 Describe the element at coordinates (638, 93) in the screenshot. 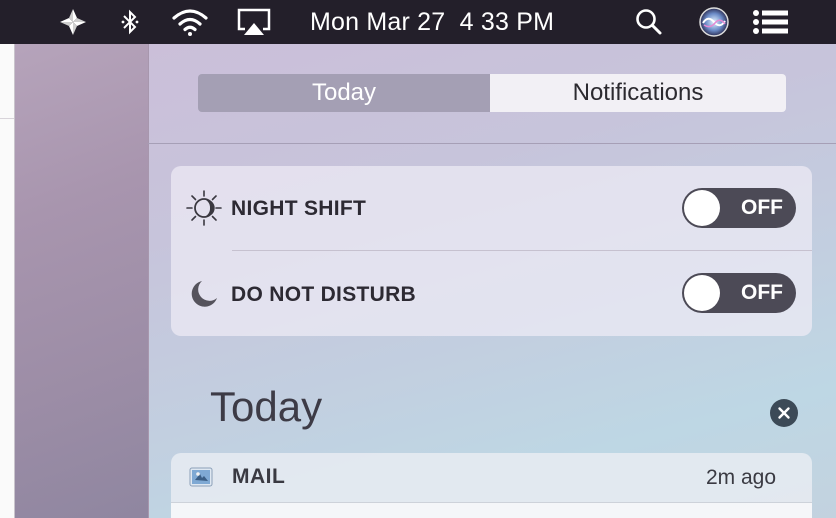

I see `tab-notifications: Notifications` at that location.